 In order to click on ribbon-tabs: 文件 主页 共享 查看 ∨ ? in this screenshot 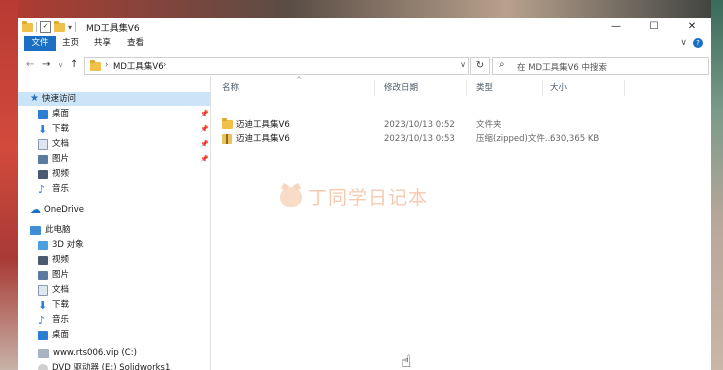, I will do `click(364, 44)`.